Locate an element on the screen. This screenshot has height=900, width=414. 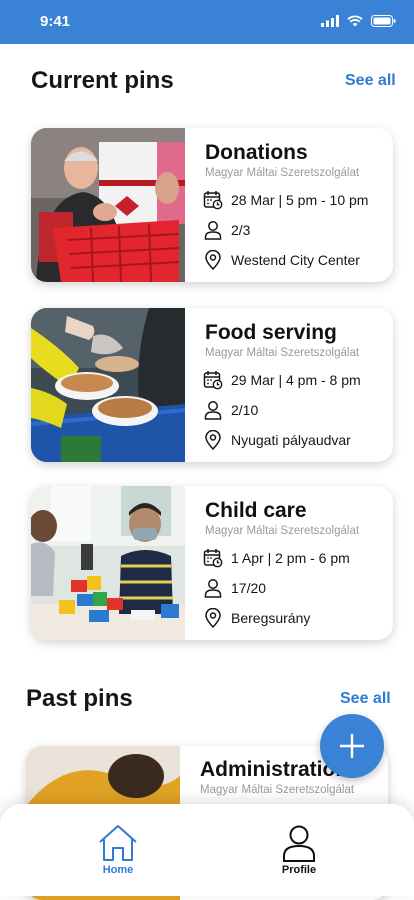
nav-item-home: Home is located at coordinates (118, 850).